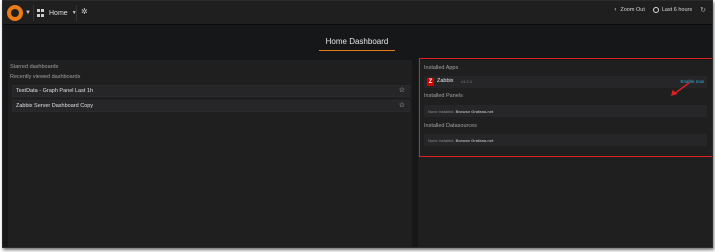  I want to click on refresh-icon: ↻, so click(703, 10).